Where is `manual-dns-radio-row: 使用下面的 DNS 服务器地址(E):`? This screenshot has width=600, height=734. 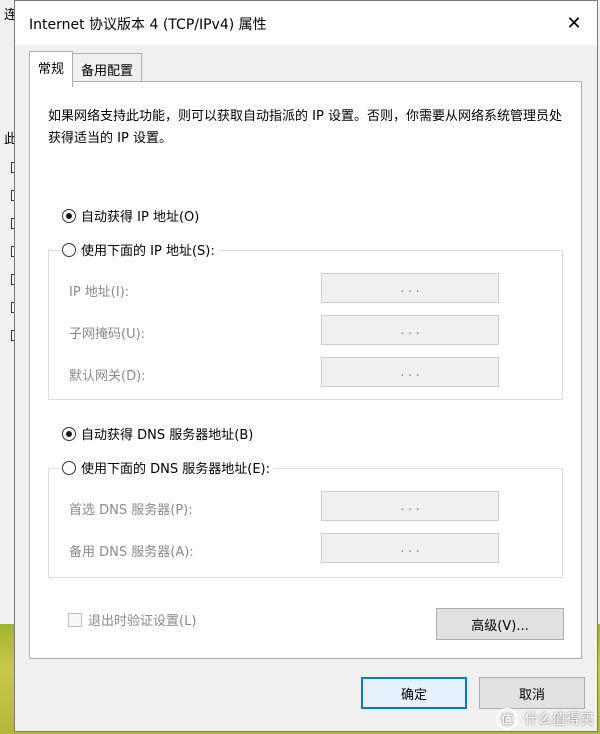 manual-dns-radio-row: 使用下面的 DNS 服务器地址(E): is located at coordinates (168, 467).